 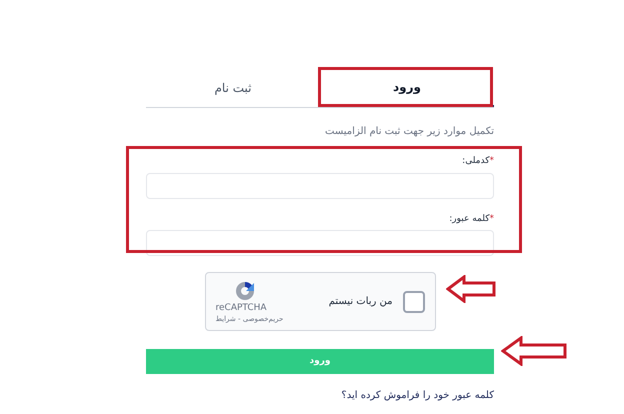 What do you see at coordinates (320, 395) in the screenshot?
I see `forgot-password-link: کلمه عبور خود را فراموش کرده اید؟` at bounding box center [320, 395].